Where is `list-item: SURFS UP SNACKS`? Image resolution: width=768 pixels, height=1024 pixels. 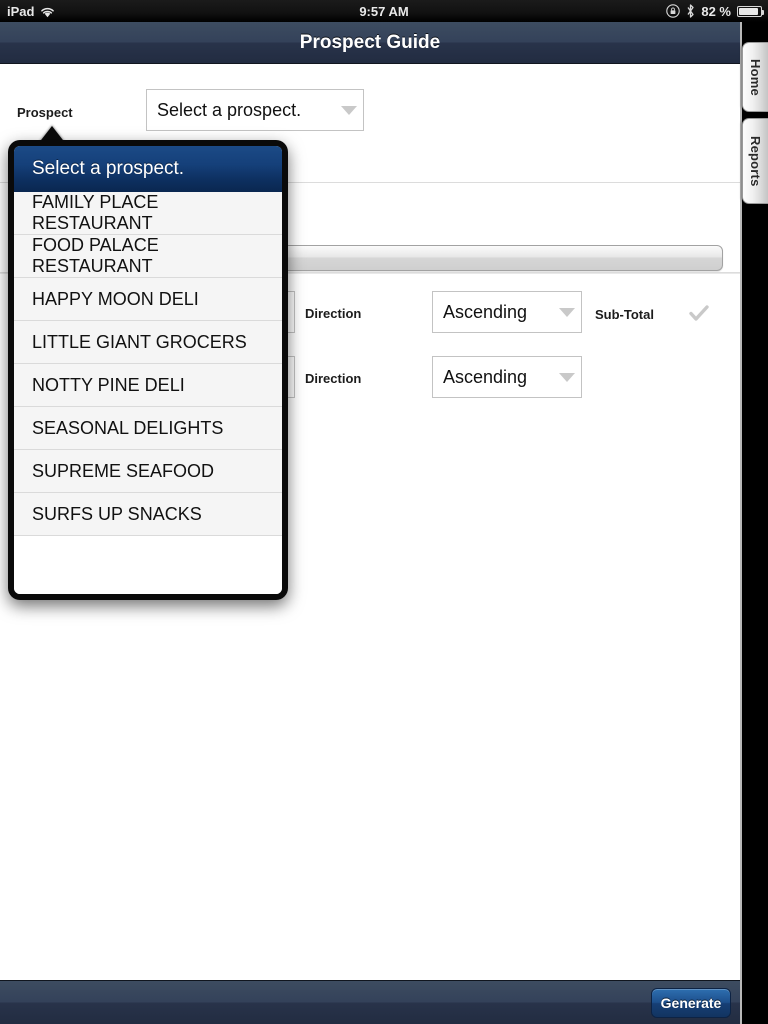
list-item: SURFS UP SNACKS is located at coordinates (148, 514).